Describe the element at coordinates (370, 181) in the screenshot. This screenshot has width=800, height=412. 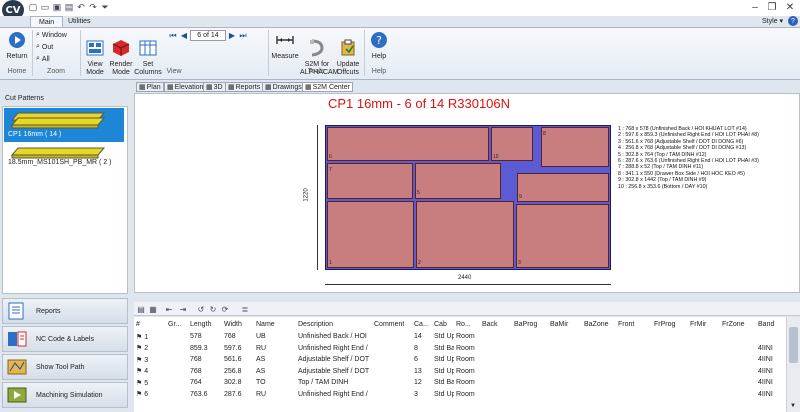
I see `part-rect: 7` at that location.